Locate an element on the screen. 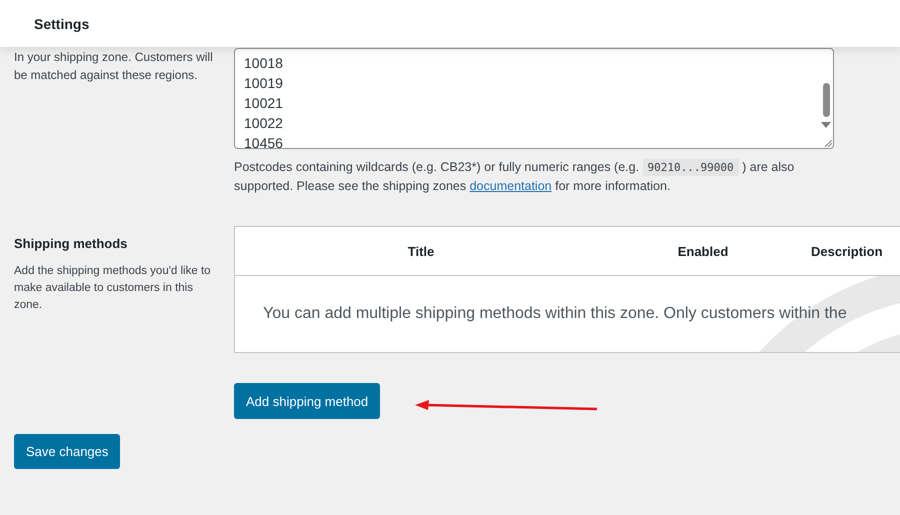 This screenshot has height=515, width=900. save-changes-button: Save changes is located at coordinates (67, 451).